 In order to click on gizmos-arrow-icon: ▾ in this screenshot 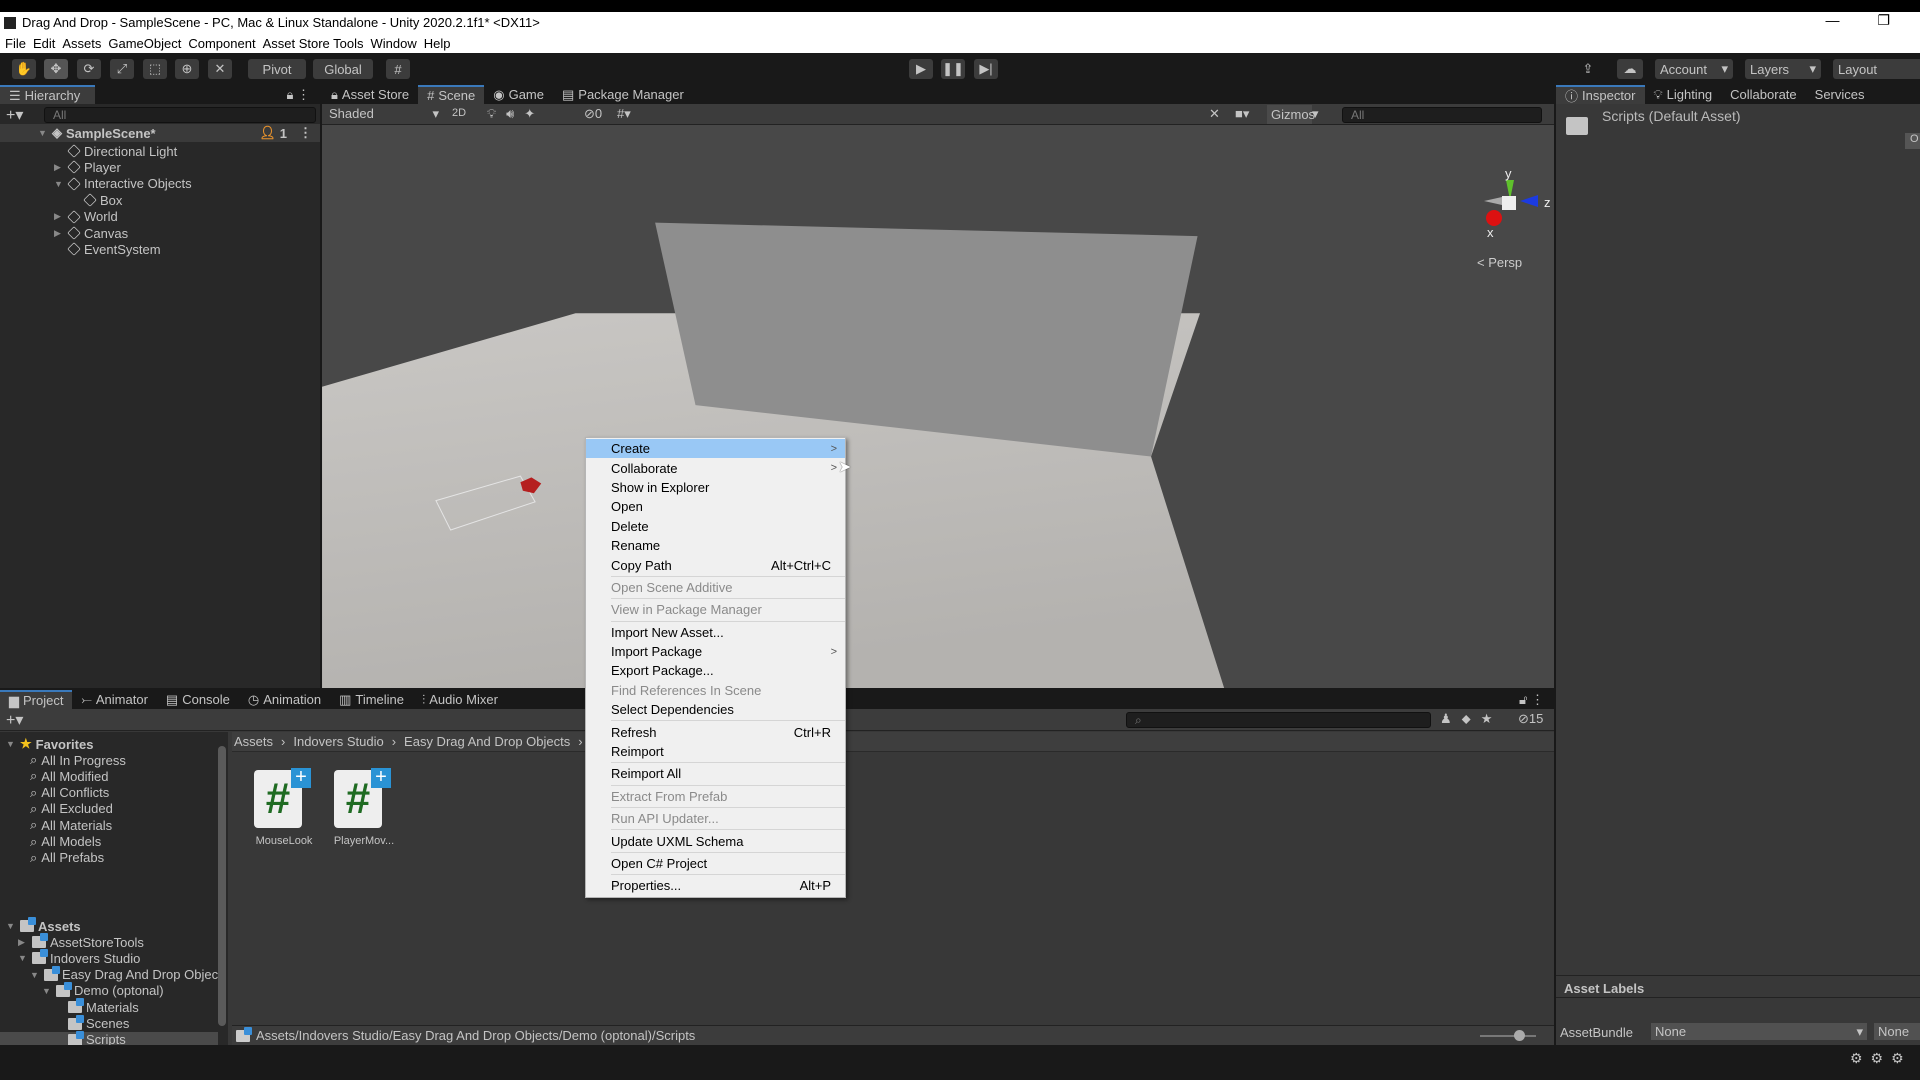, I will do `click(1315, 114)`.